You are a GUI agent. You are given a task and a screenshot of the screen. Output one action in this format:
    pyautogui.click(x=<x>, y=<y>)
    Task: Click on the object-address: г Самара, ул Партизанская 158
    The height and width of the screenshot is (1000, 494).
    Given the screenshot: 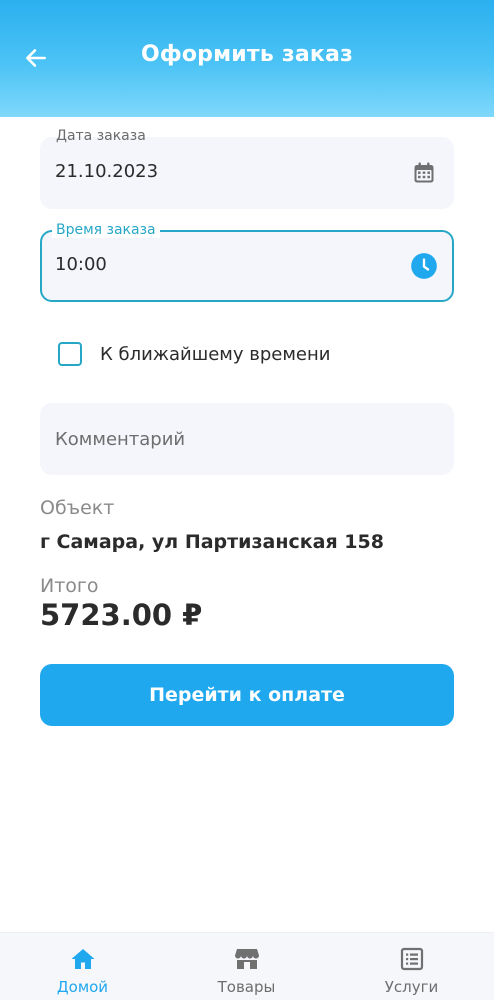 What is the action you would take?
    pyautogui.click(x=212, y=542)
    